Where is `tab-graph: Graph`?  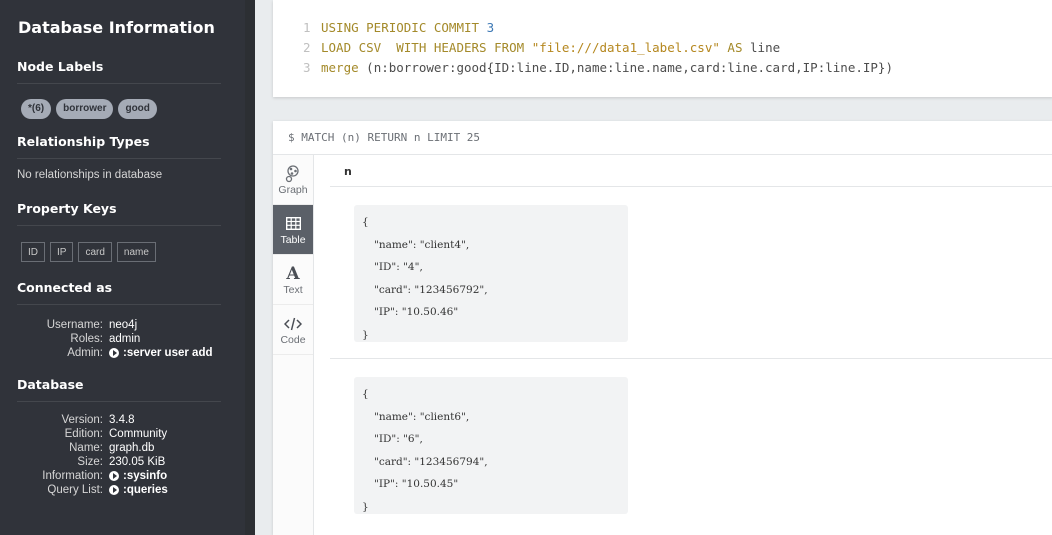
tab-graph: Graph is located at coordinates (293, 180).